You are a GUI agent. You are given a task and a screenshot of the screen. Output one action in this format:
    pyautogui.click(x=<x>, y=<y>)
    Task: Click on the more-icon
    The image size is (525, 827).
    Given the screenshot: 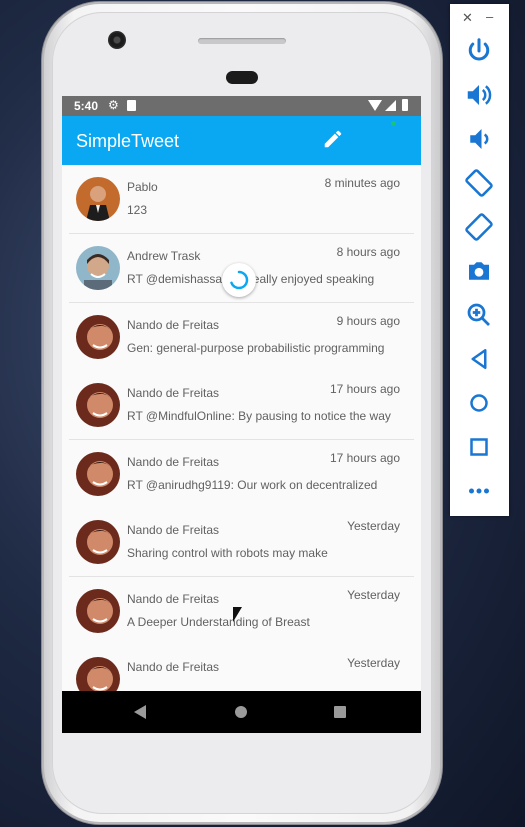 What is the action you would take?
    pyautogui.click(x=479, y=491)
    